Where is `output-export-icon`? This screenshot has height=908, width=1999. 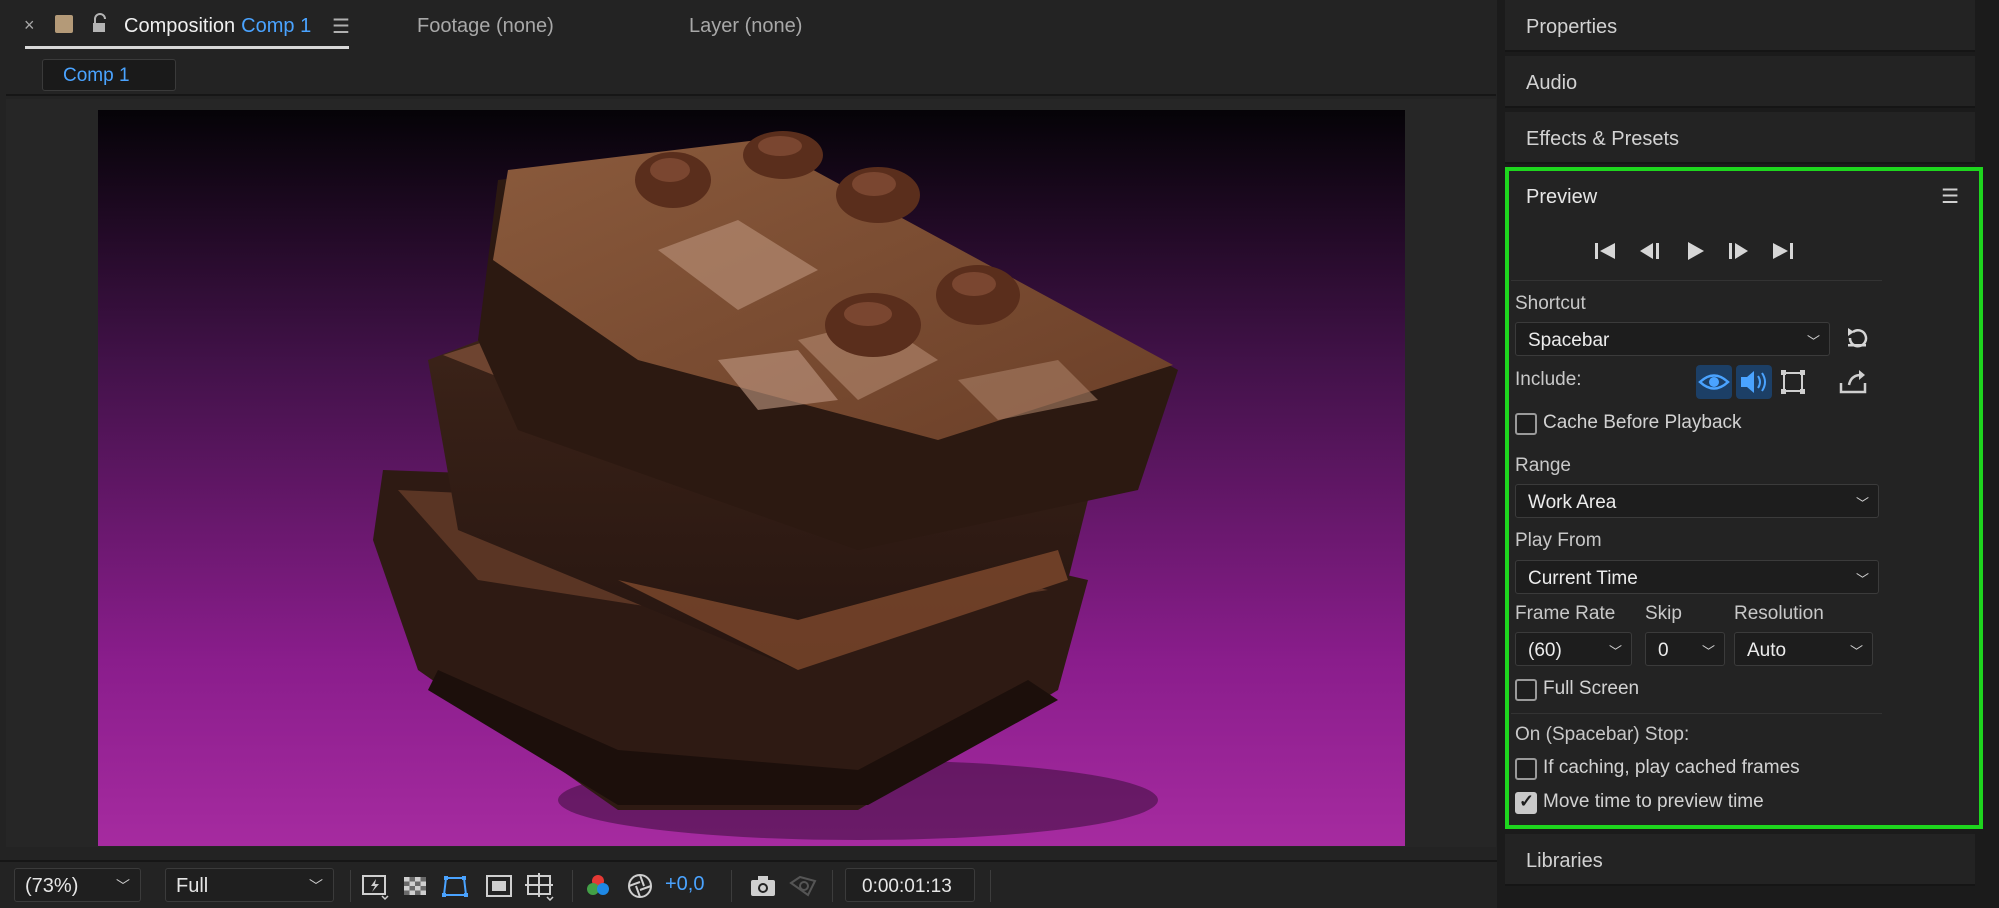
output-export-icon is located at coordinates (1853, 382).